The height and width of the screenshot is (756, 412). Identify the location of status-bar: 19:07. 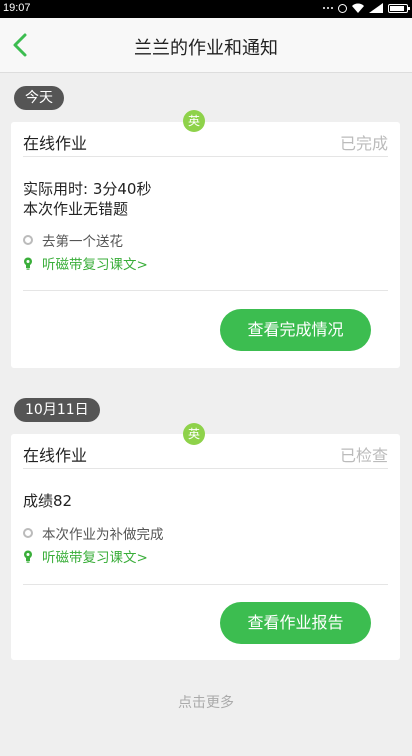
(206, 9).